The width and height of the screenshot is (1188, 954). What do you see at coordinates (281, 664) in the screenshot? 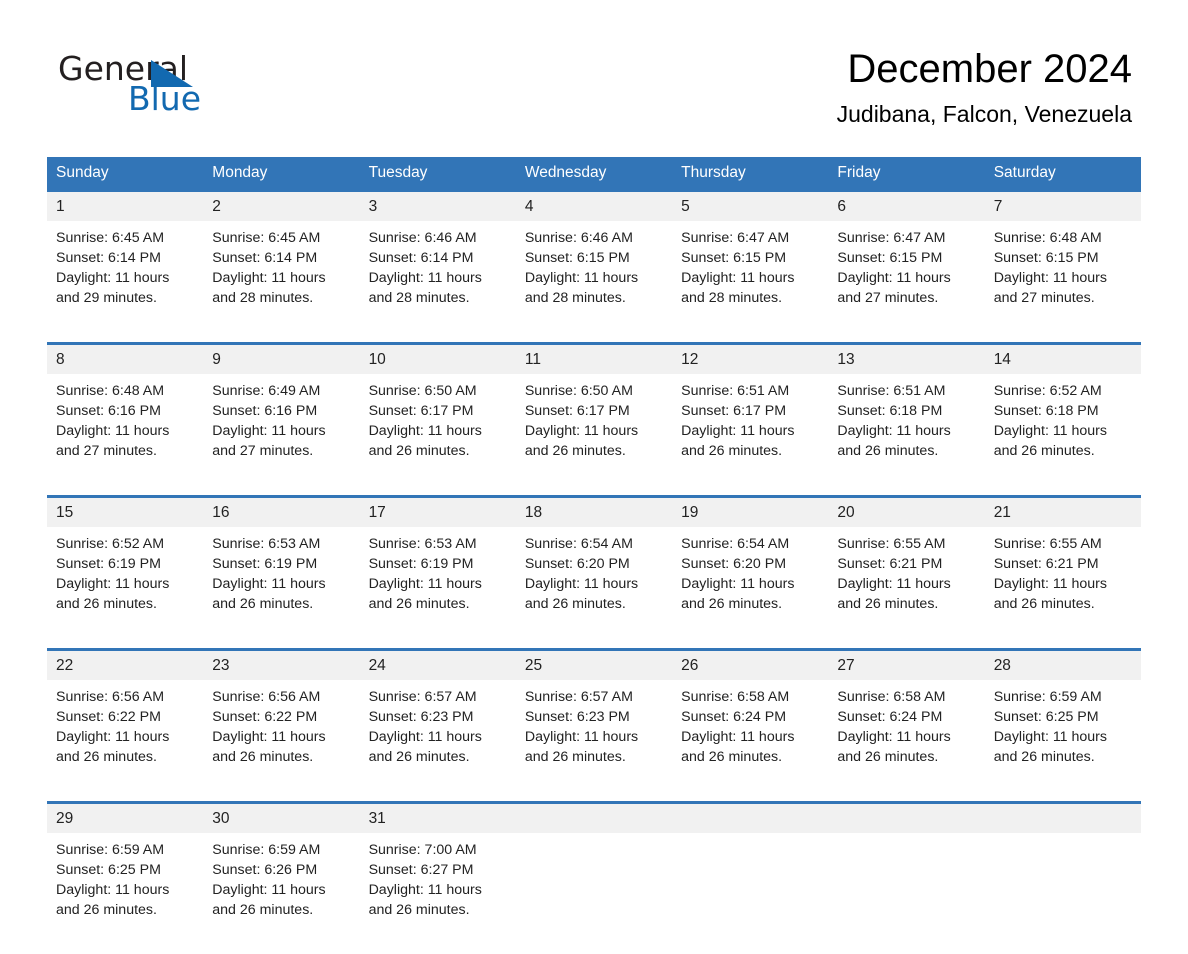
I see `day-number: 23` at bounding box center [281, 664].